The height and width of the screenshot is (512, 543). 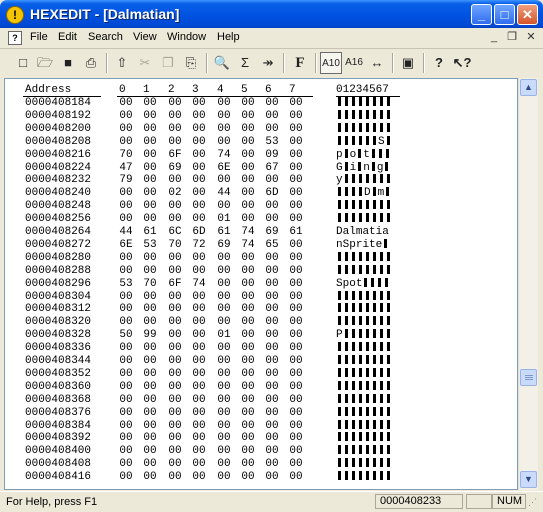 What do you see at coordinates (67, 37) in the screenshot?
I see `menu-edit: Edit` at bounding box center [67, 37].